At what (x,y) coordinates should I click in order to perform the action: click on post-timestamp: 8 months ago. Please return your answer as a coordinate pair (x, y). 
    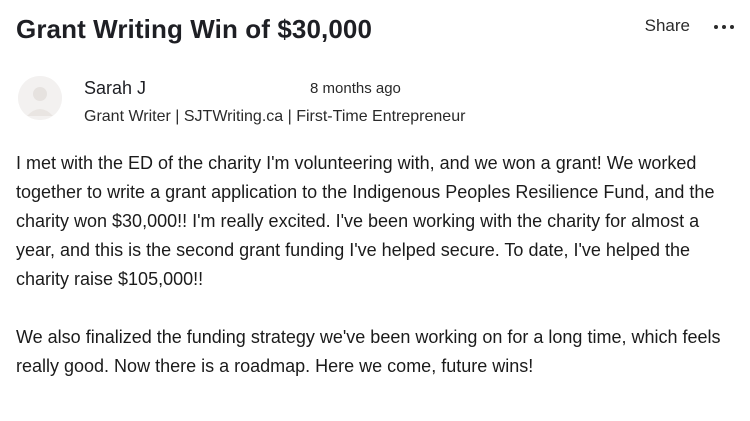
    Looking at the image, I should click on (355, 88).